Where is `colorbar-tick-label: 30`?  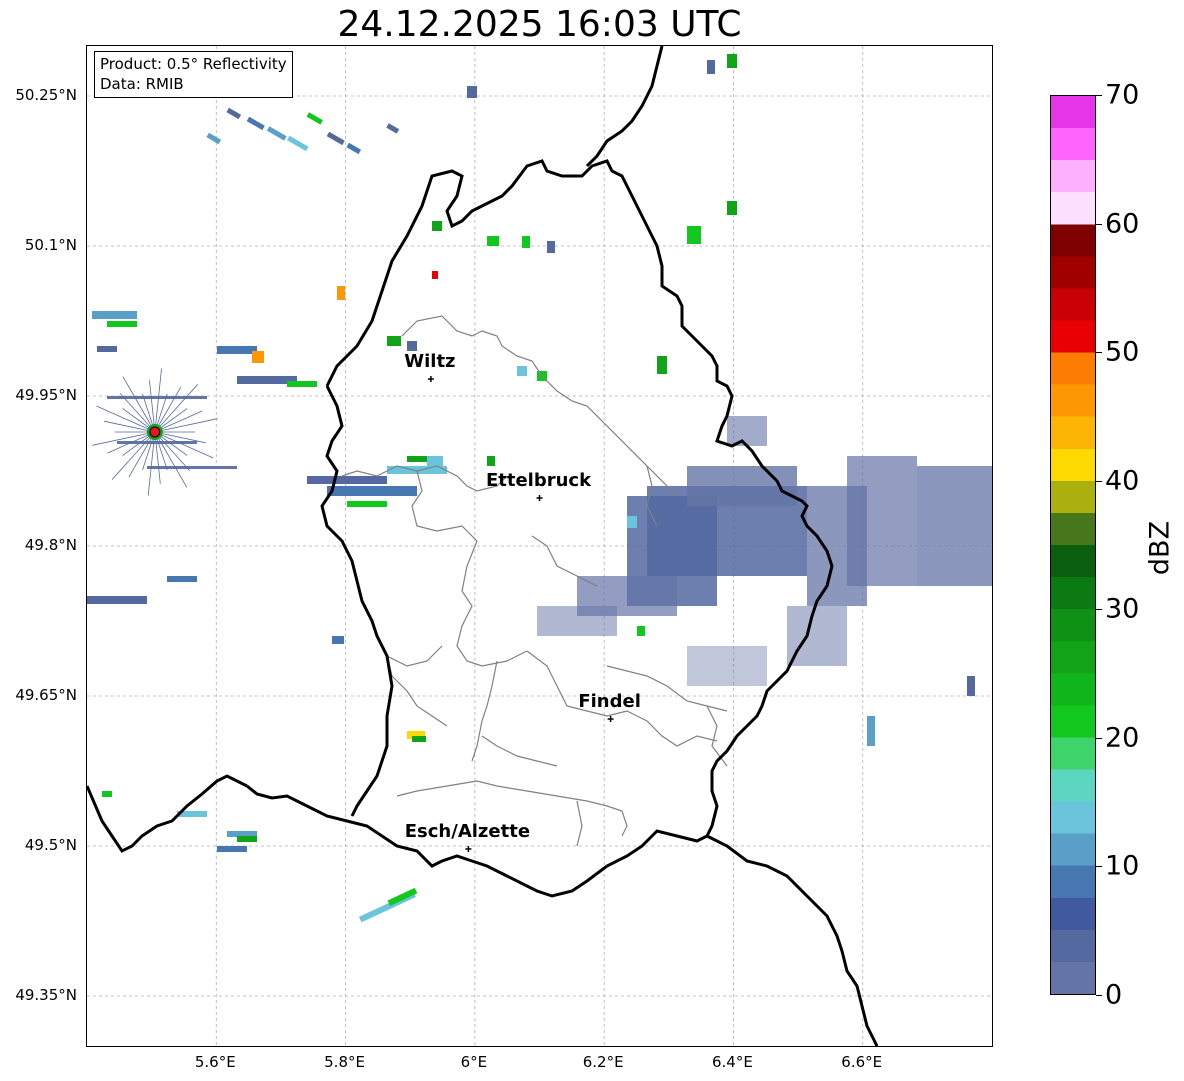 colorbar-tick-label: 30 is located at coordinates (1122, 609).